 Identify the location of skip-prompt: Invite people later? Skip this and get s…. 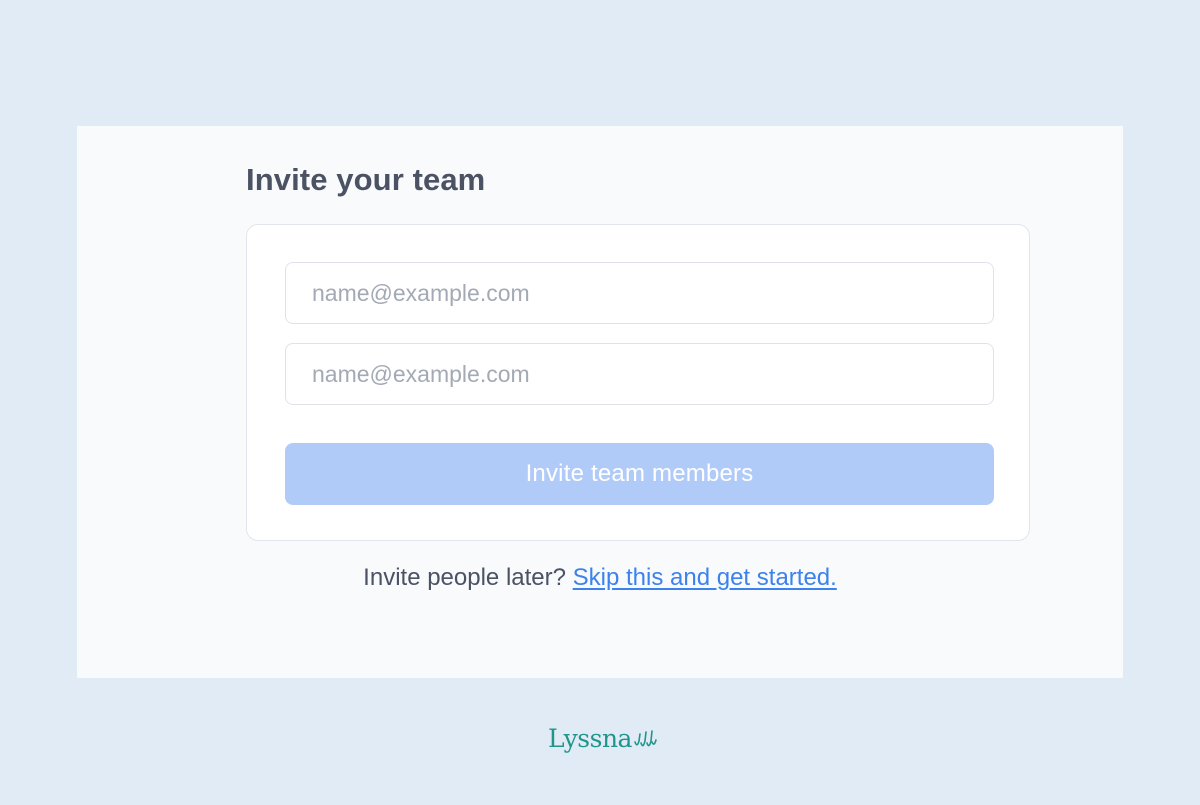
(600, 578).